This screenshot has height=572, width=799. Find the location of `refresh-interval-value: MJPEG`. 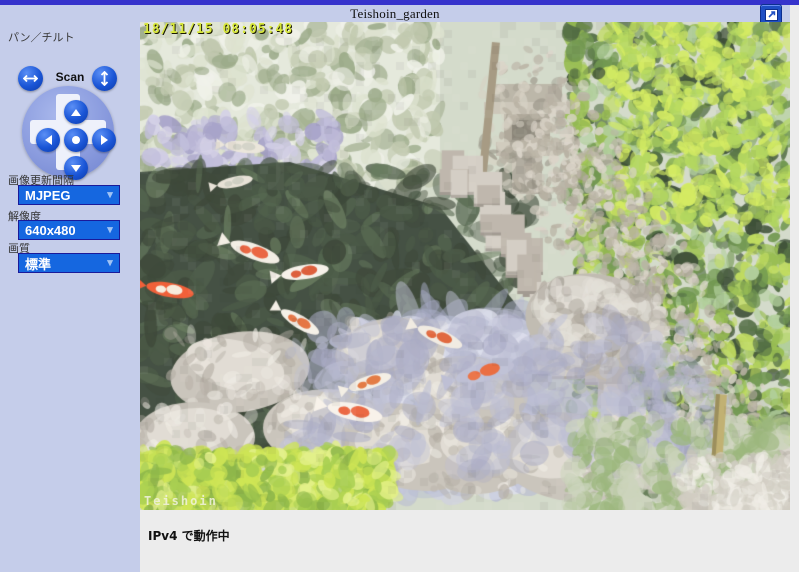

refresh-interval-value: MJPEG is located at coordinates (48, 195).